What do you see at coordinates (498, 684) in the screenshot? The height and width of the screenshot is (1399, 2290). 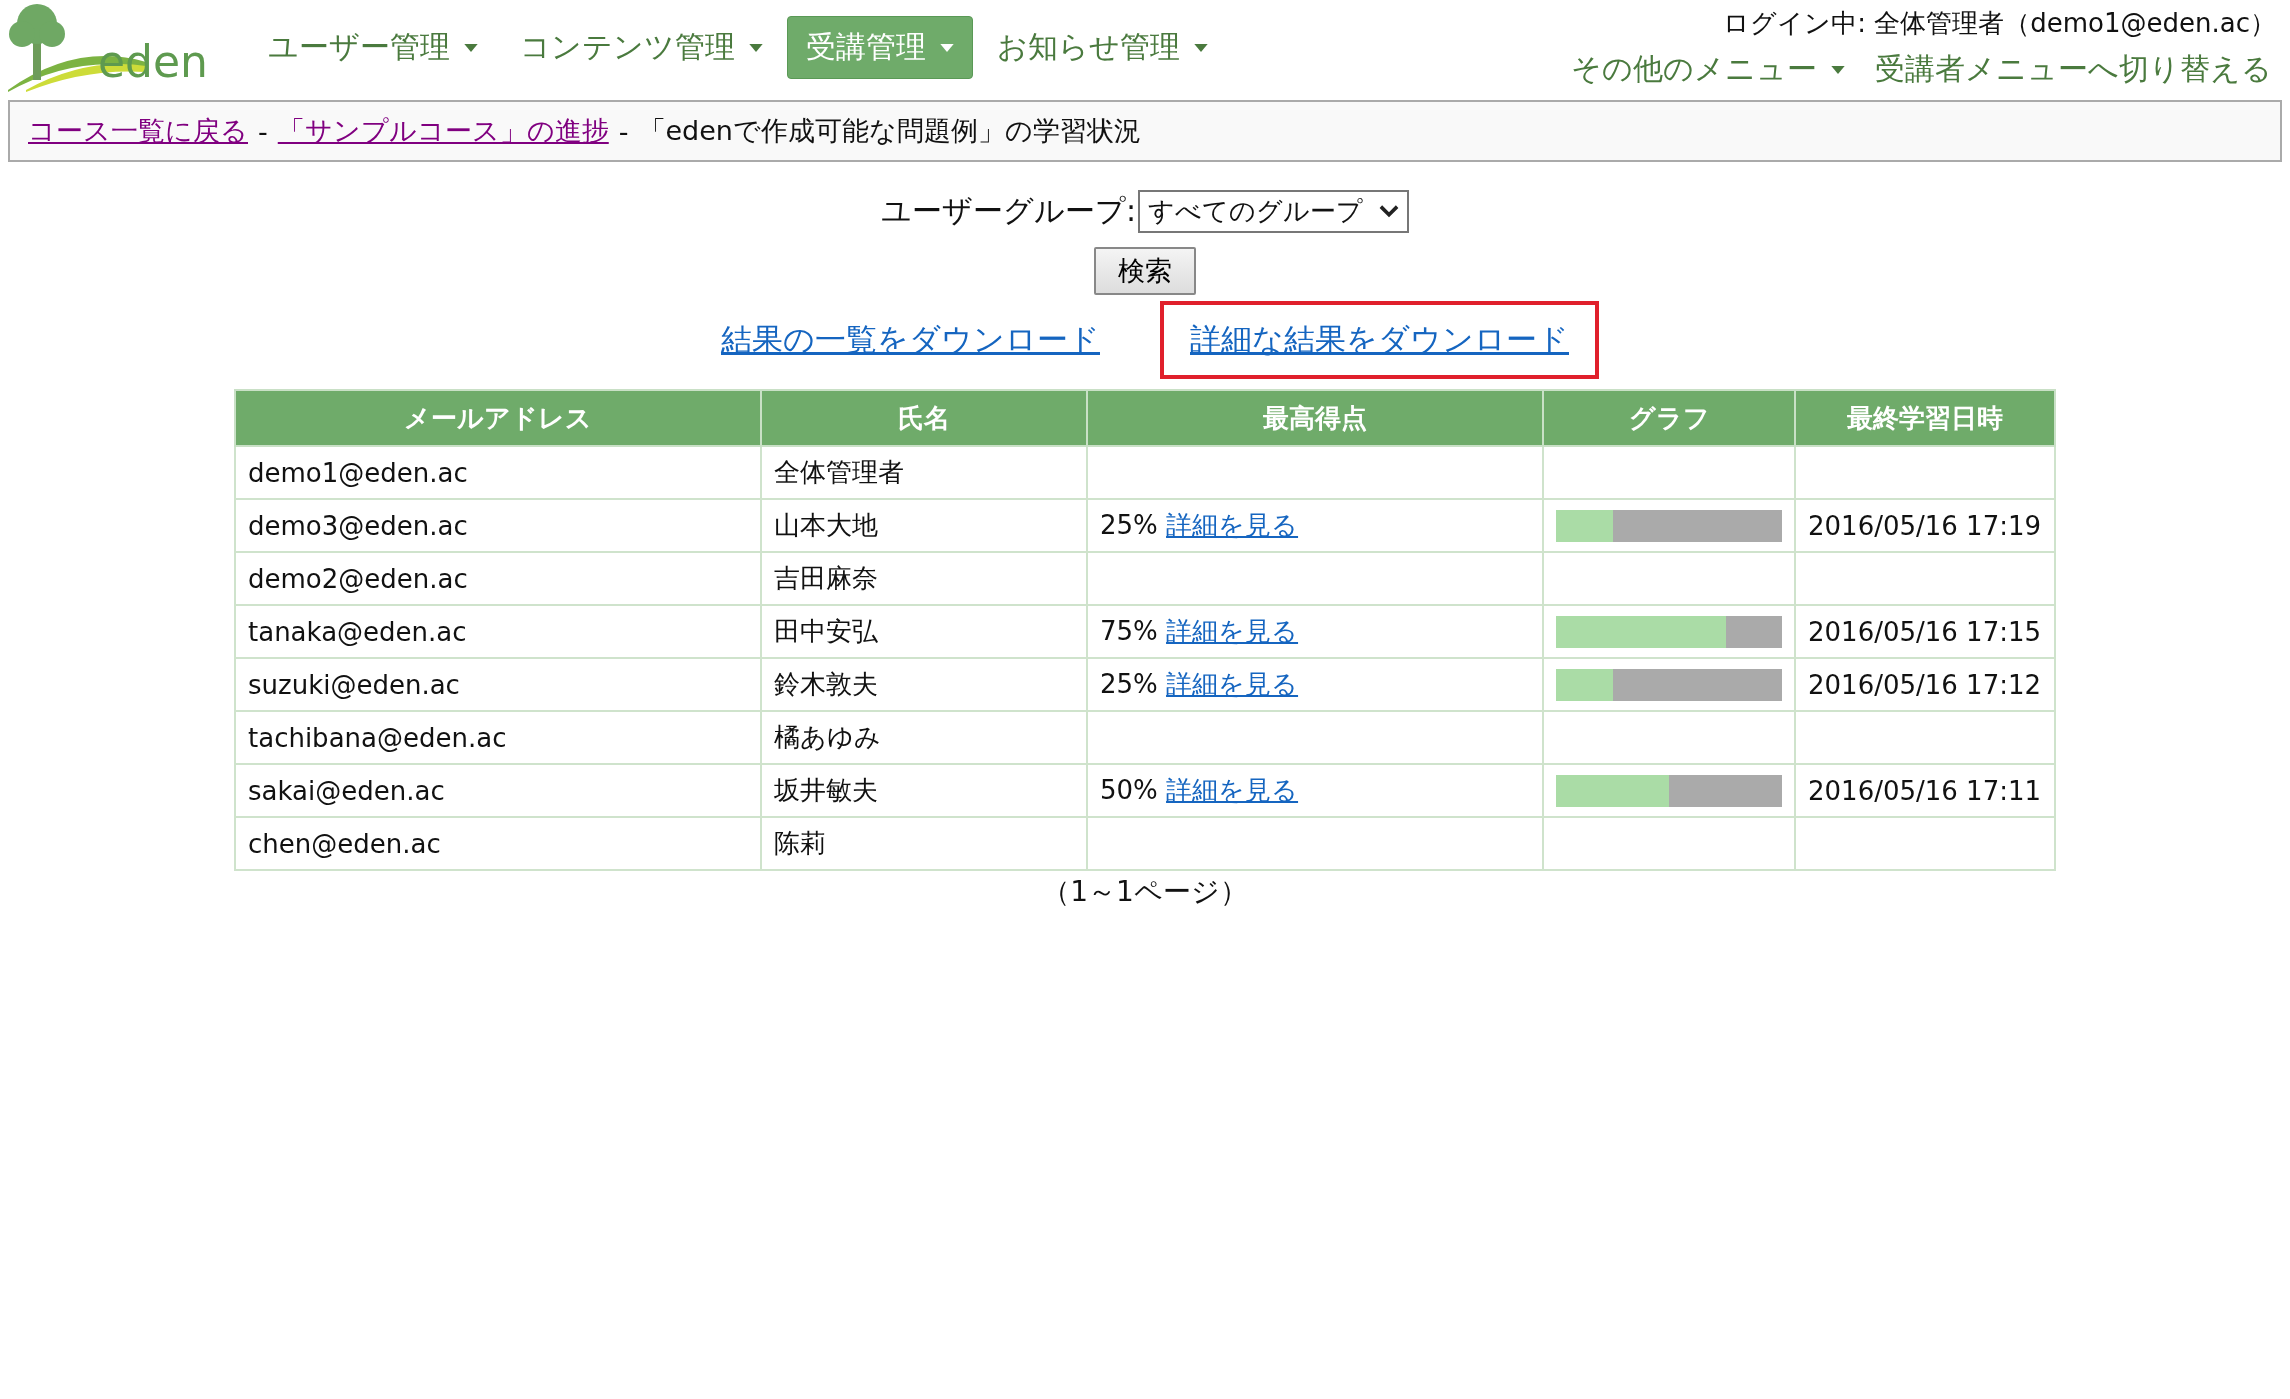 I see `email-cell: suzuki@eden.ac` at bounding box center [498, 684].